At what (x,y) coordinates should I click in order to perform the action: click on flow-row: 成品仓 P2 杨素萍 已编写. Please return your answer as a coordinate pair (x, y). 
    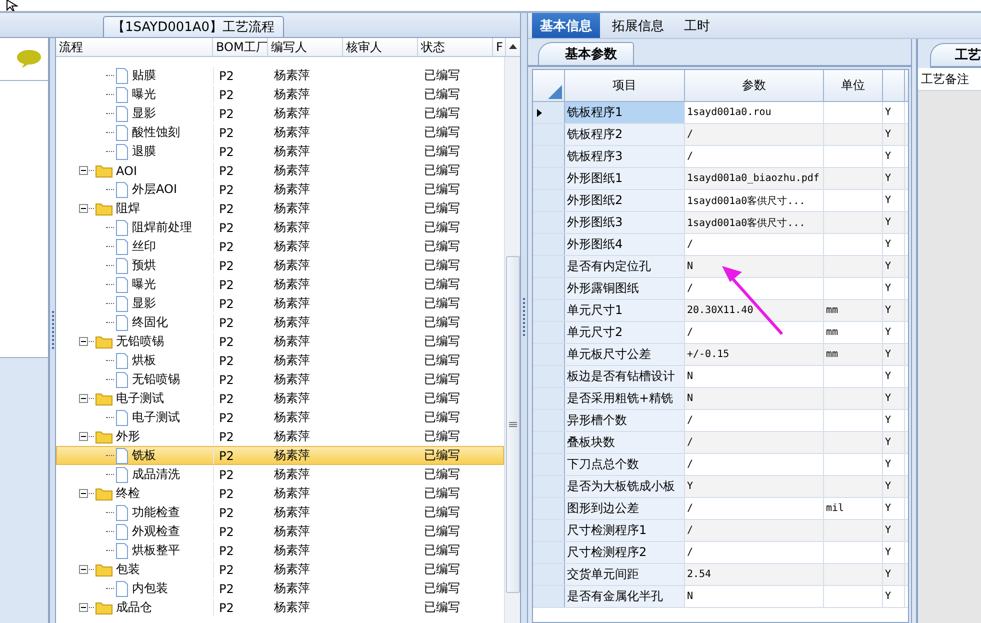
    Looking at the image, I should click on (280, 607).